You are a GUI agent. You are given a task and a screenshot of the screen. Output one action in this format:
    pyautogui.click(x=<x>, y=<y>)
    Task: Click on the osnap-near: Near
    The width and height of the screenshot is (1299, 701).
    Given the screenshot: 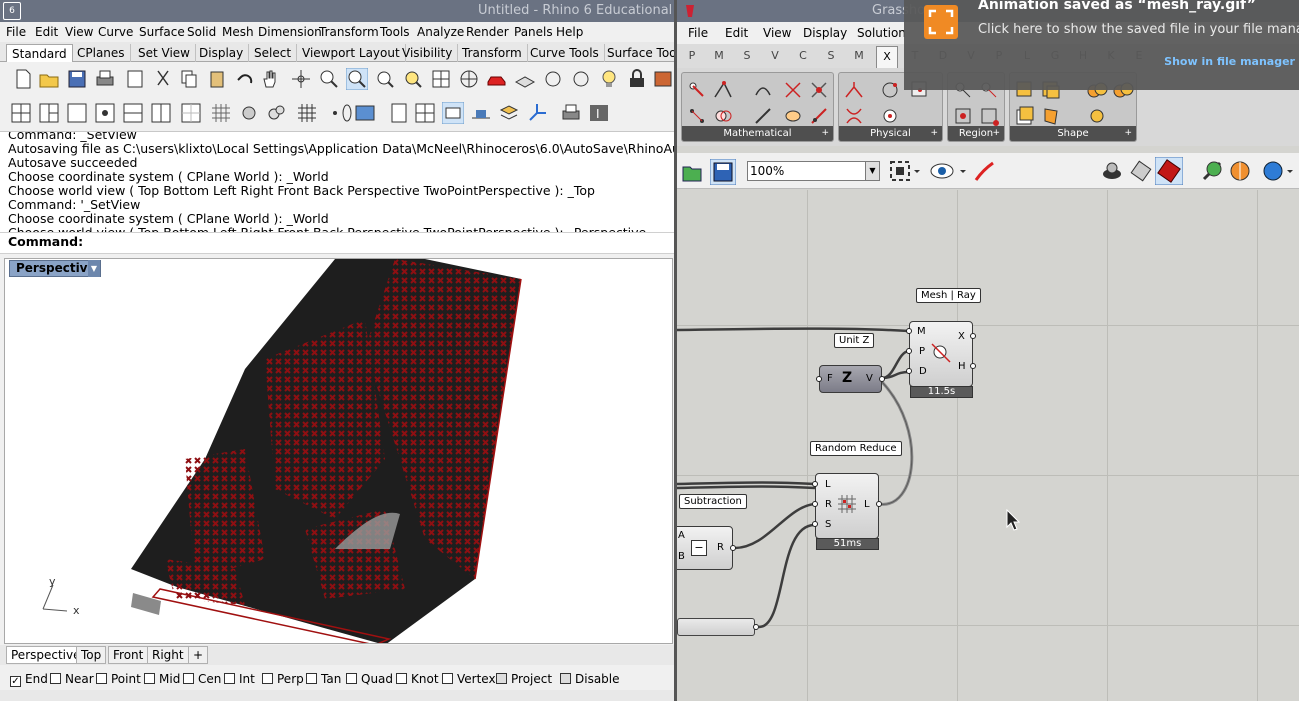 What is the action you would take?
    pyautogui.click(x=72, y=679)
    